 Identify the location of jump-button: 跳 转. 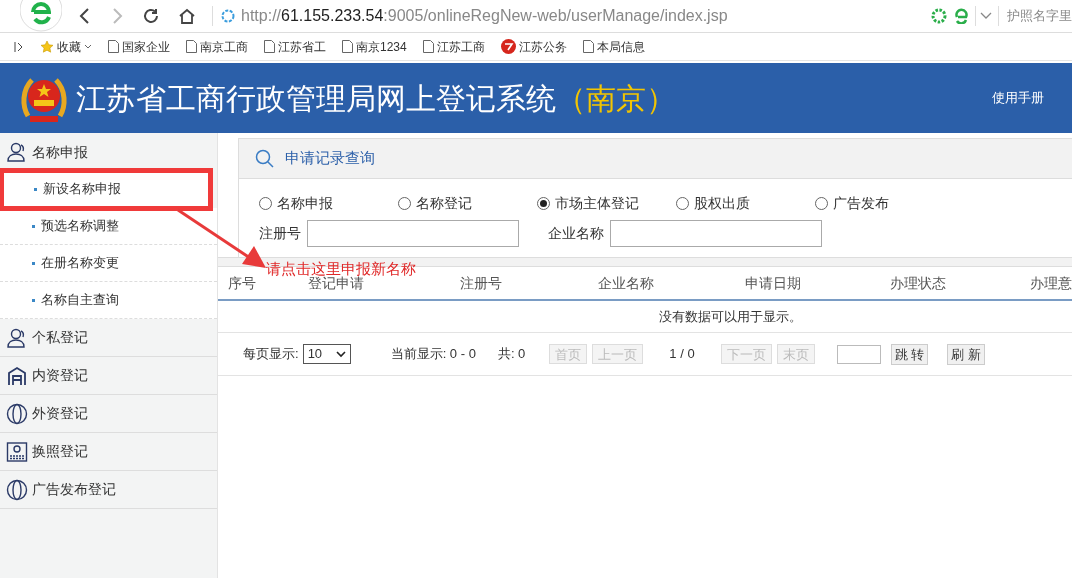
(909, 354).